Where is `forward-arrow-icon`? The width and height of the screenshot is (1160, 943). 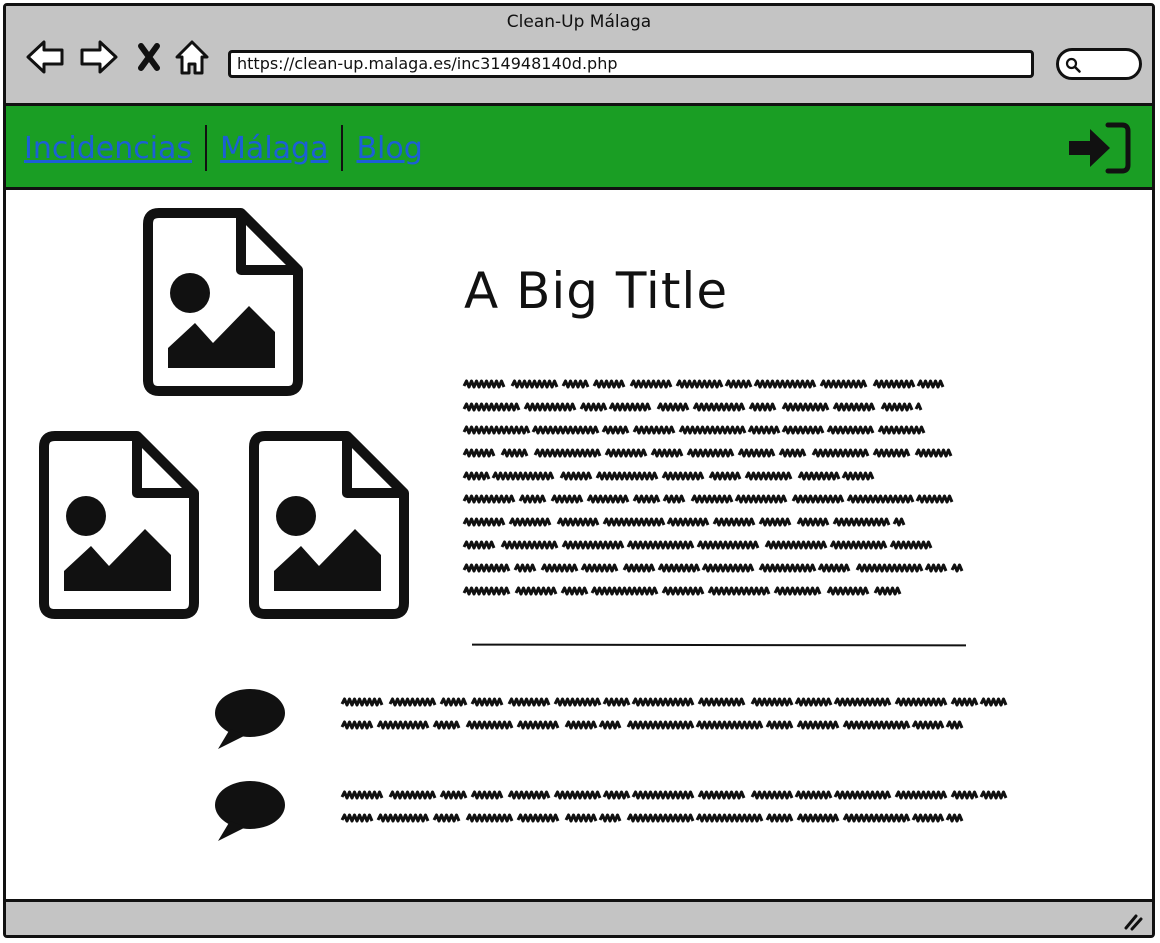 forward-arrow-icon is located at coordinates (99, 57).